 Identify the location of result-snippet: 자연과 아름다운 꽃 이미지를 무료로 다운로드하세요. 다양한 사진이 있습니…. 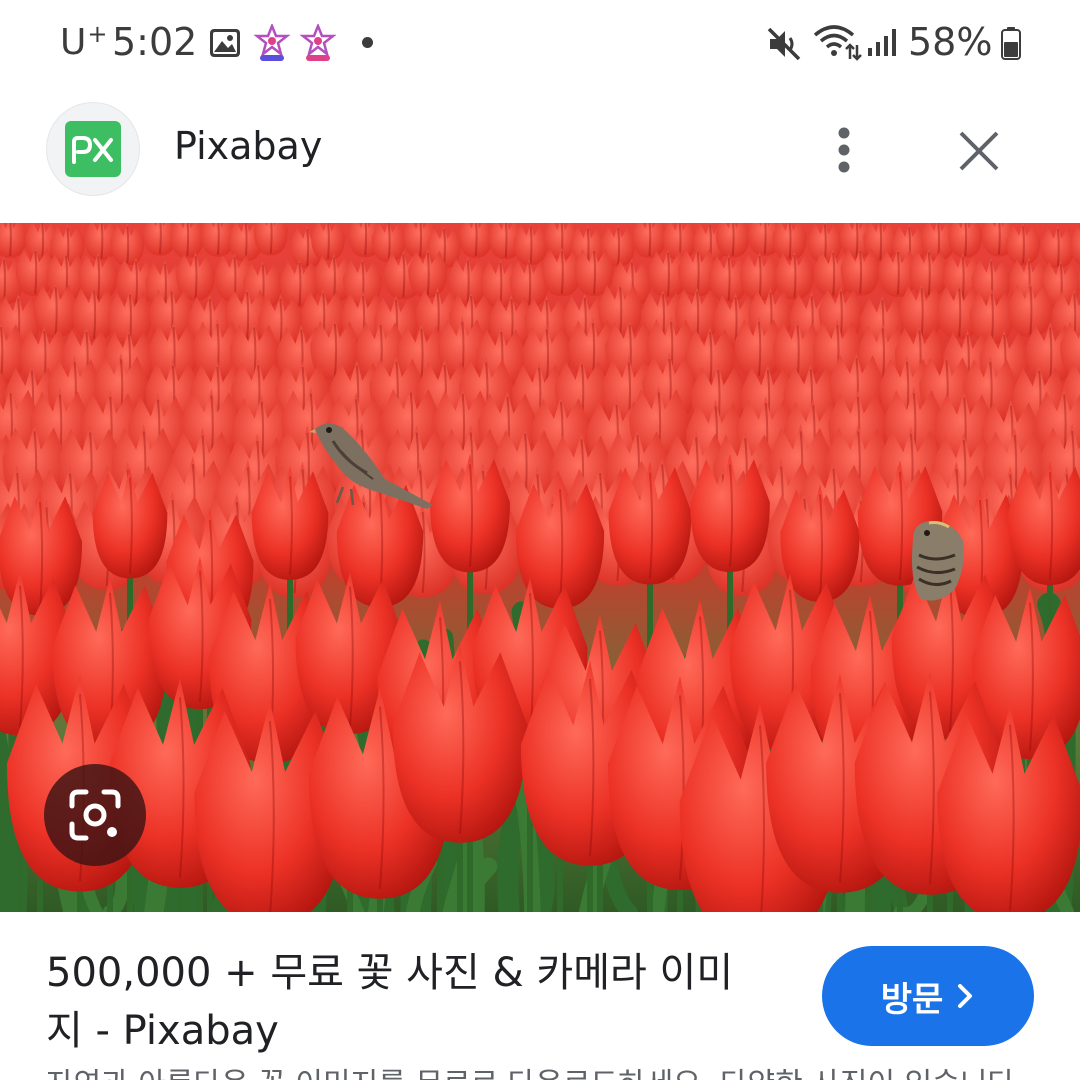
(546, 1073).